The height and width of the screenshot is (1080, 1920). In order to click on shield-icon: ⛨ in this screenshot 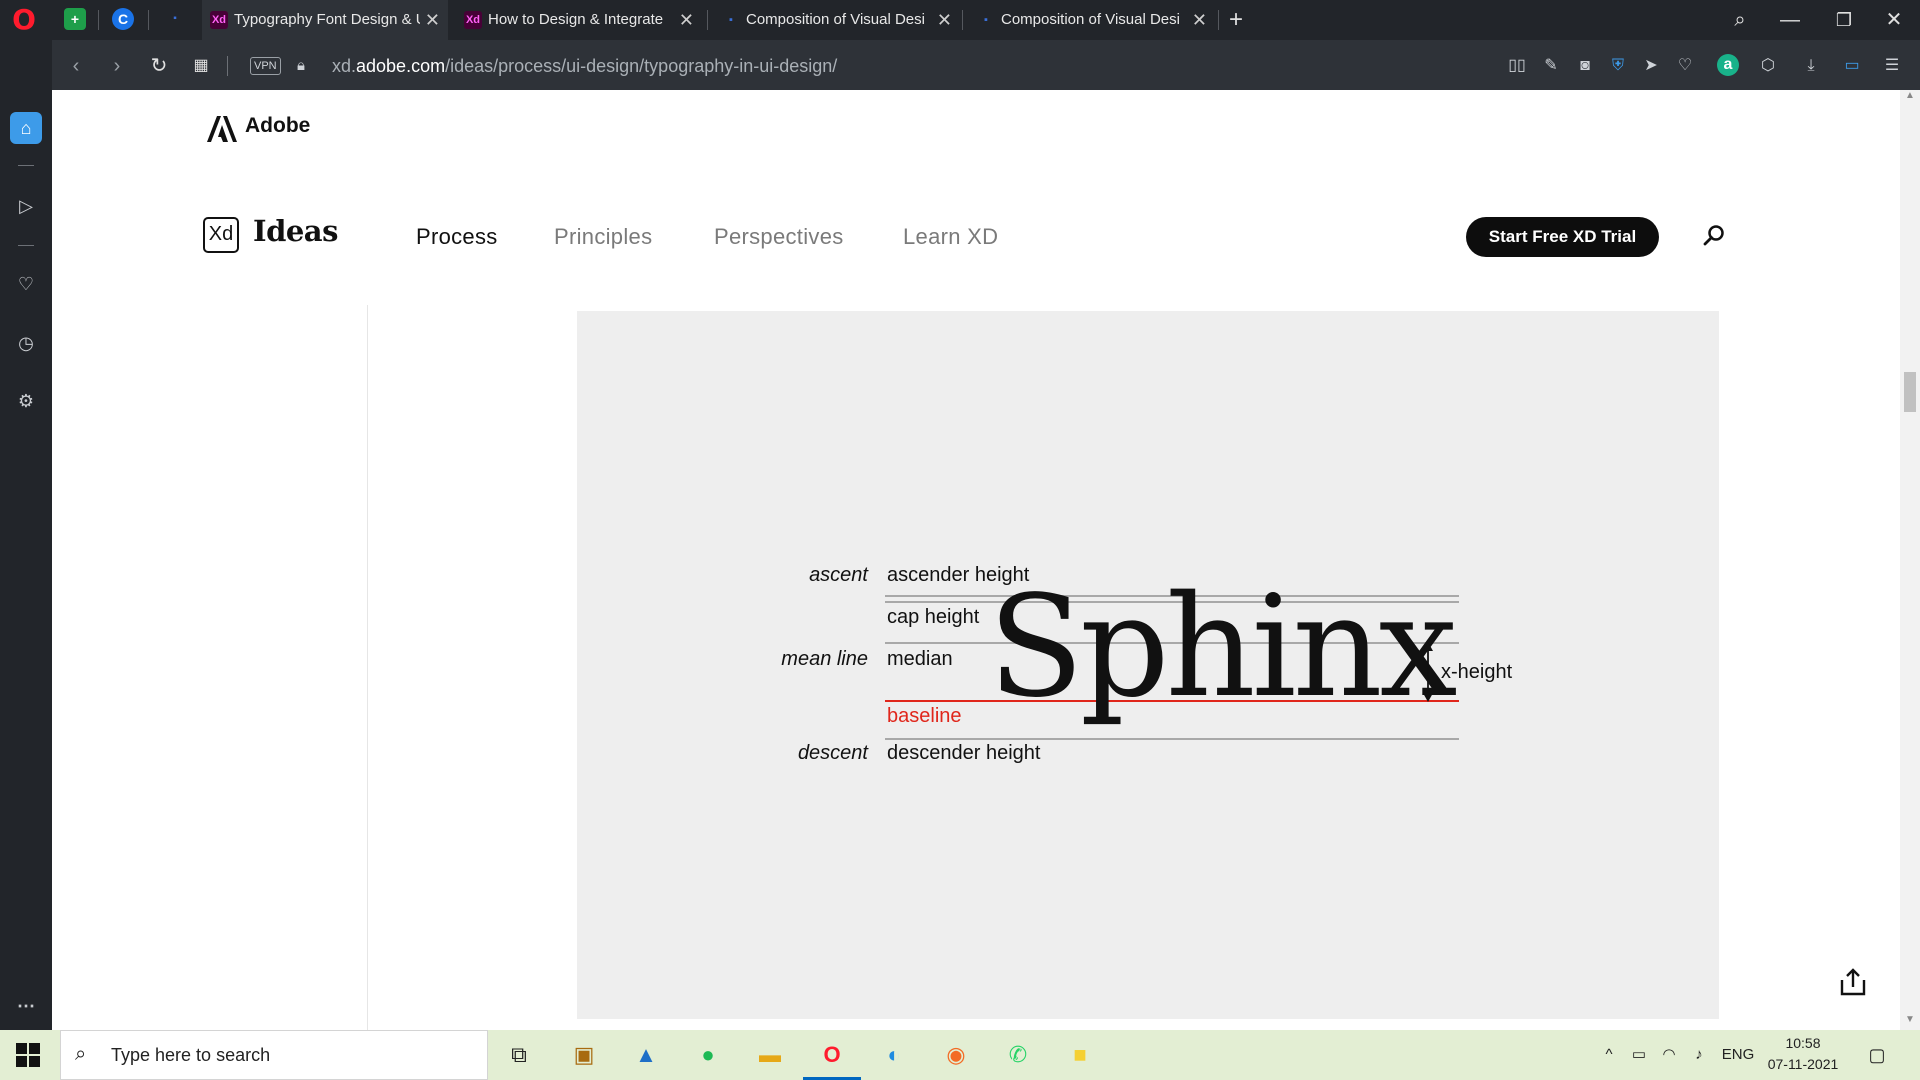, I will do `click(1618, 66)`.